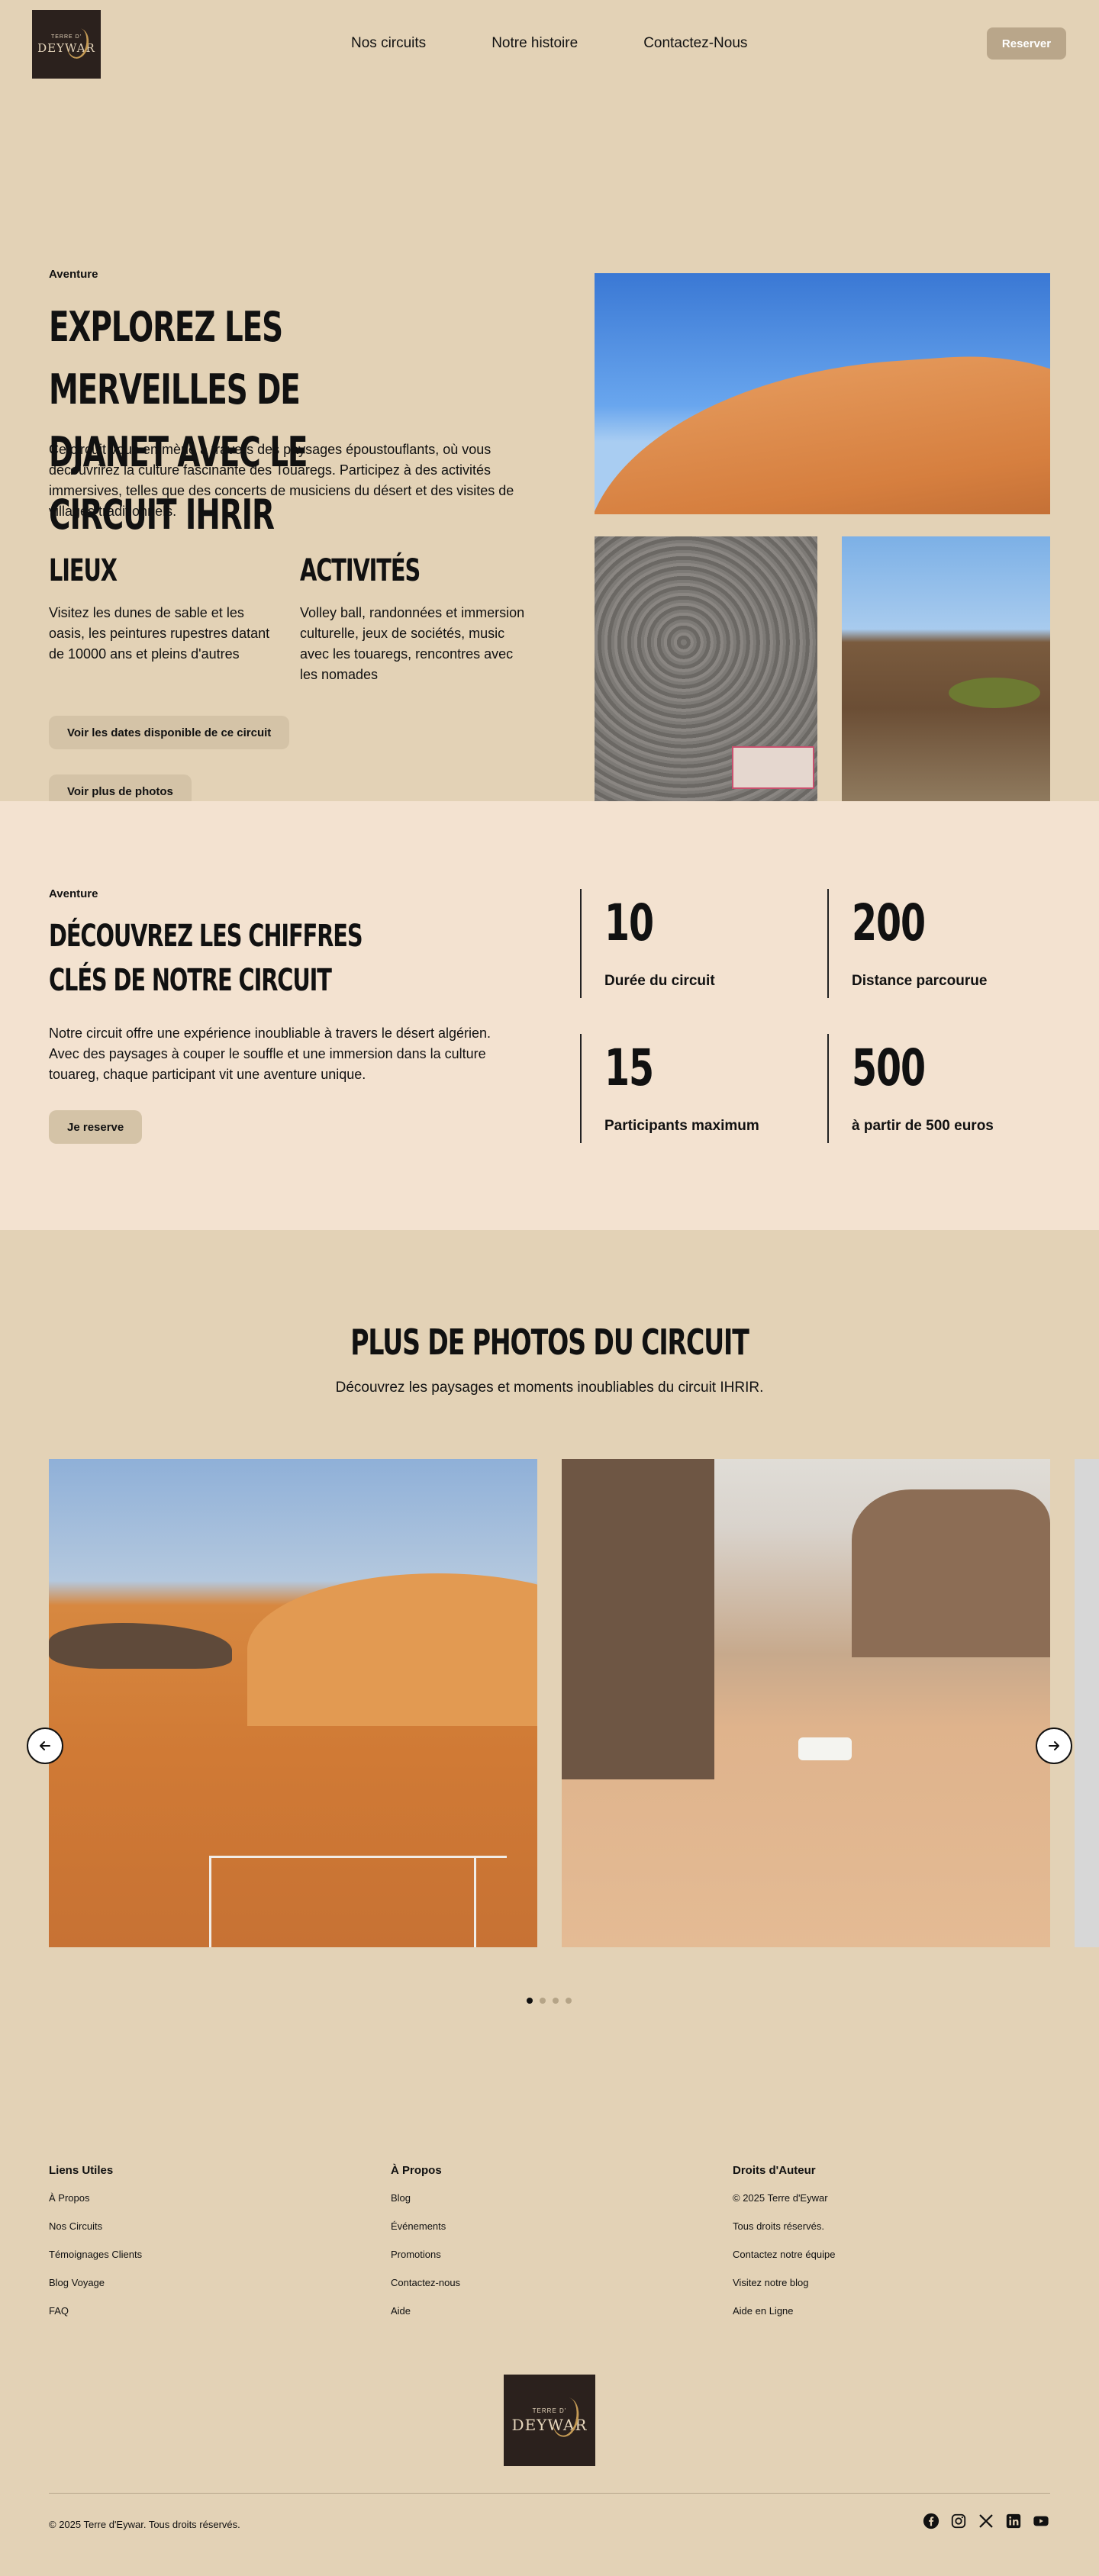  Describe the element at coordinates (78, 43) in the screenshot. I see `crescent-icon` at that location.